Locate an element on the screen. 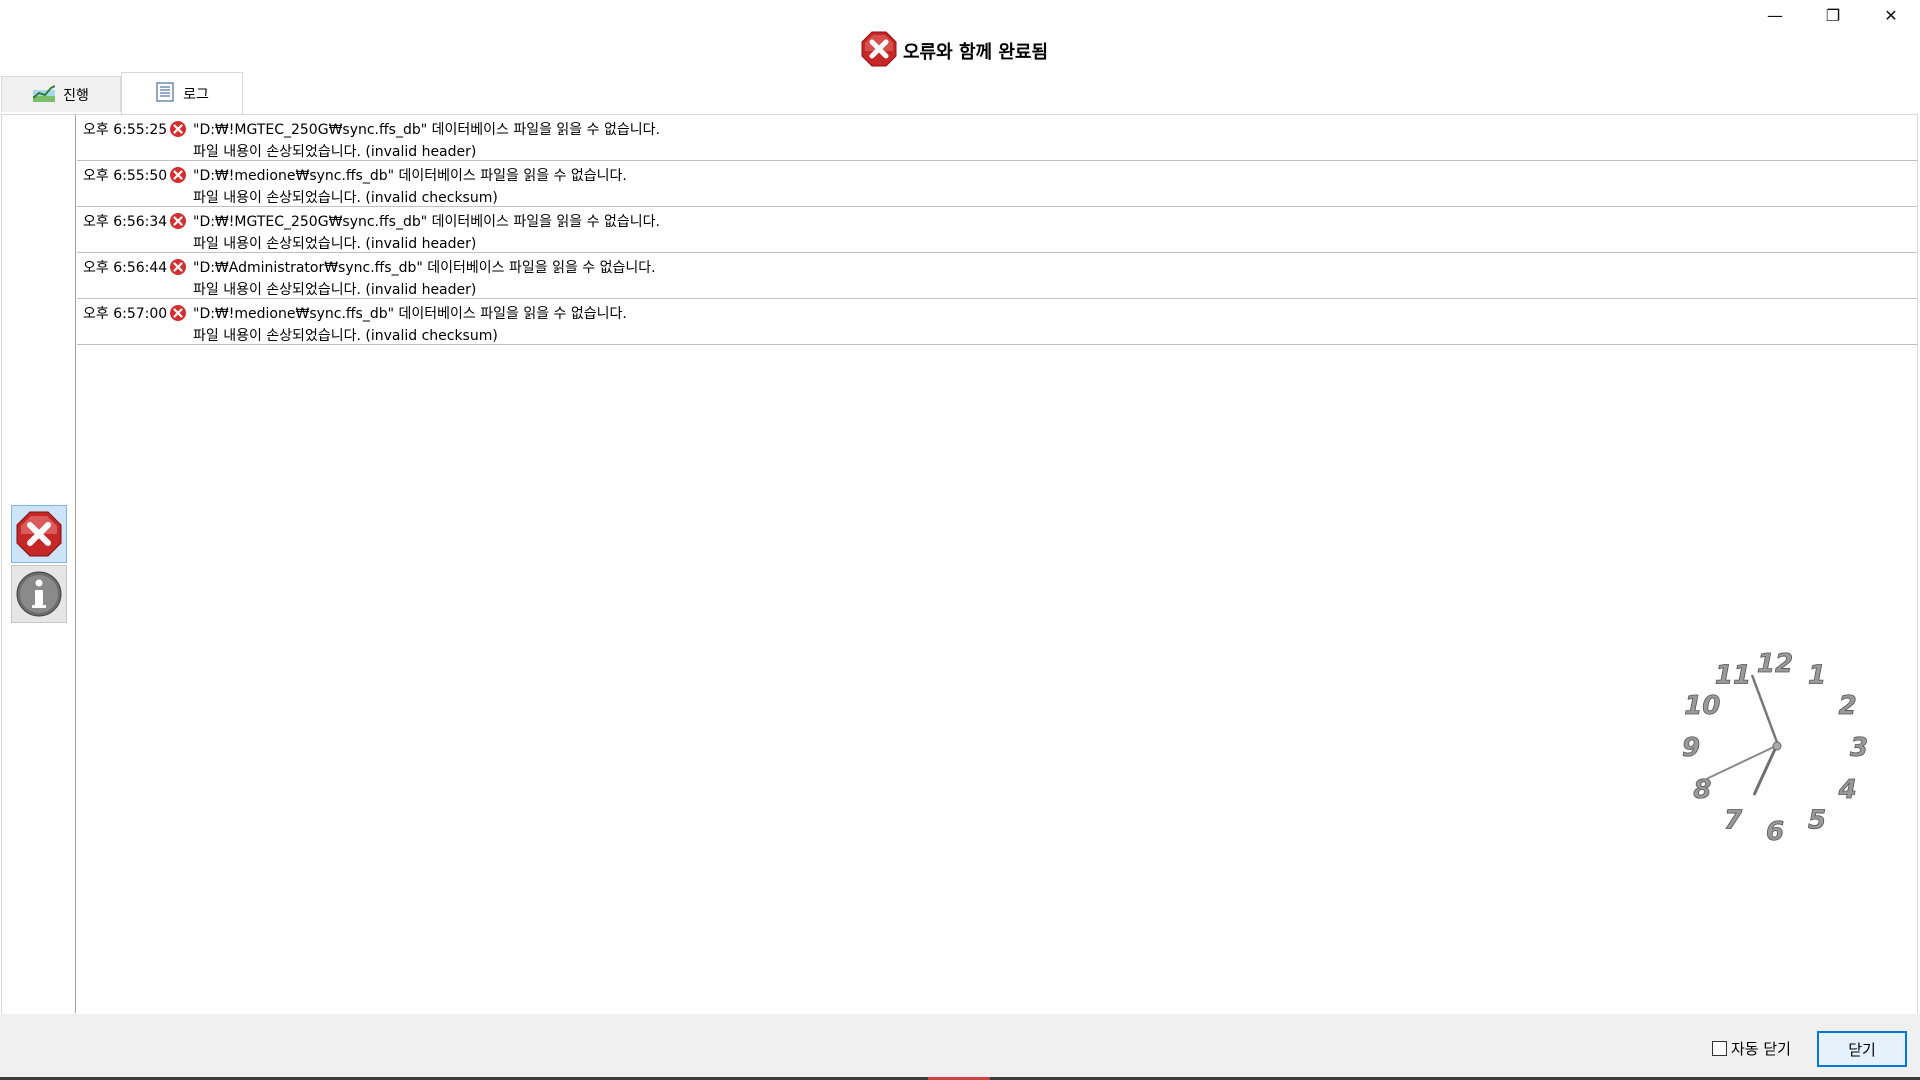  footer-bar is located at coordinates (960, 1047).